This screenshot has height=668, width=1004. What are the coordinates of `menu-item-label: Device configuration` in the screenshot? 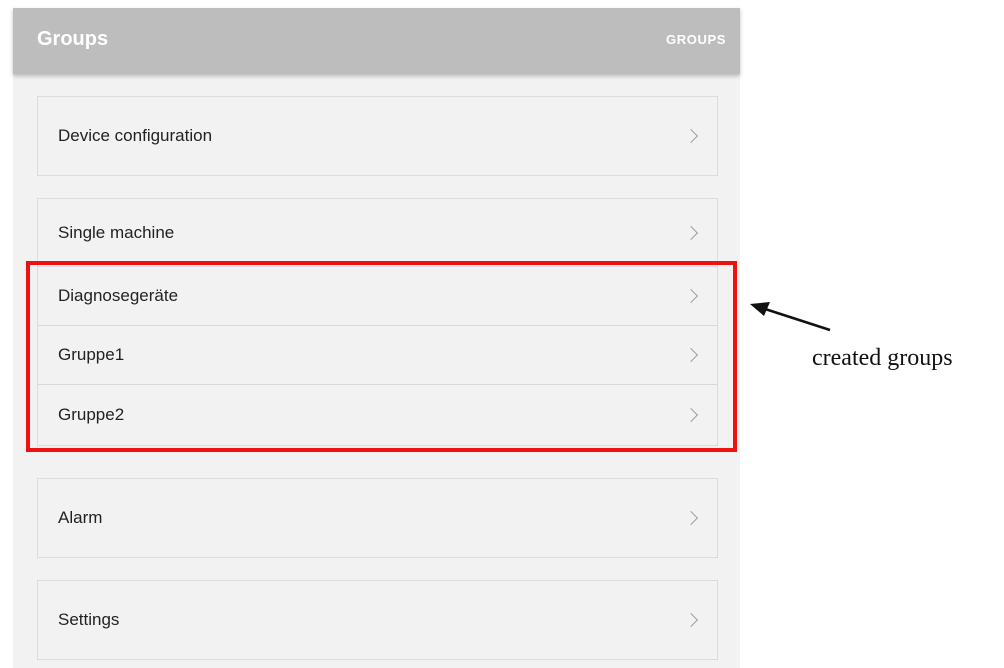 It's located at (135, 135).